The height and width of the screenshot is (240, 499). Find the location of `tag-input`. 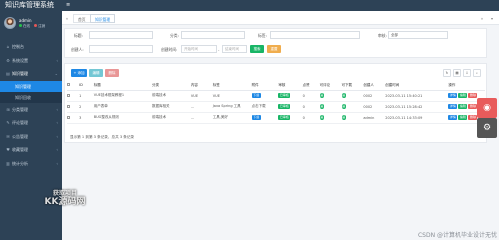

tag-input is located at coordinates (315, 35).